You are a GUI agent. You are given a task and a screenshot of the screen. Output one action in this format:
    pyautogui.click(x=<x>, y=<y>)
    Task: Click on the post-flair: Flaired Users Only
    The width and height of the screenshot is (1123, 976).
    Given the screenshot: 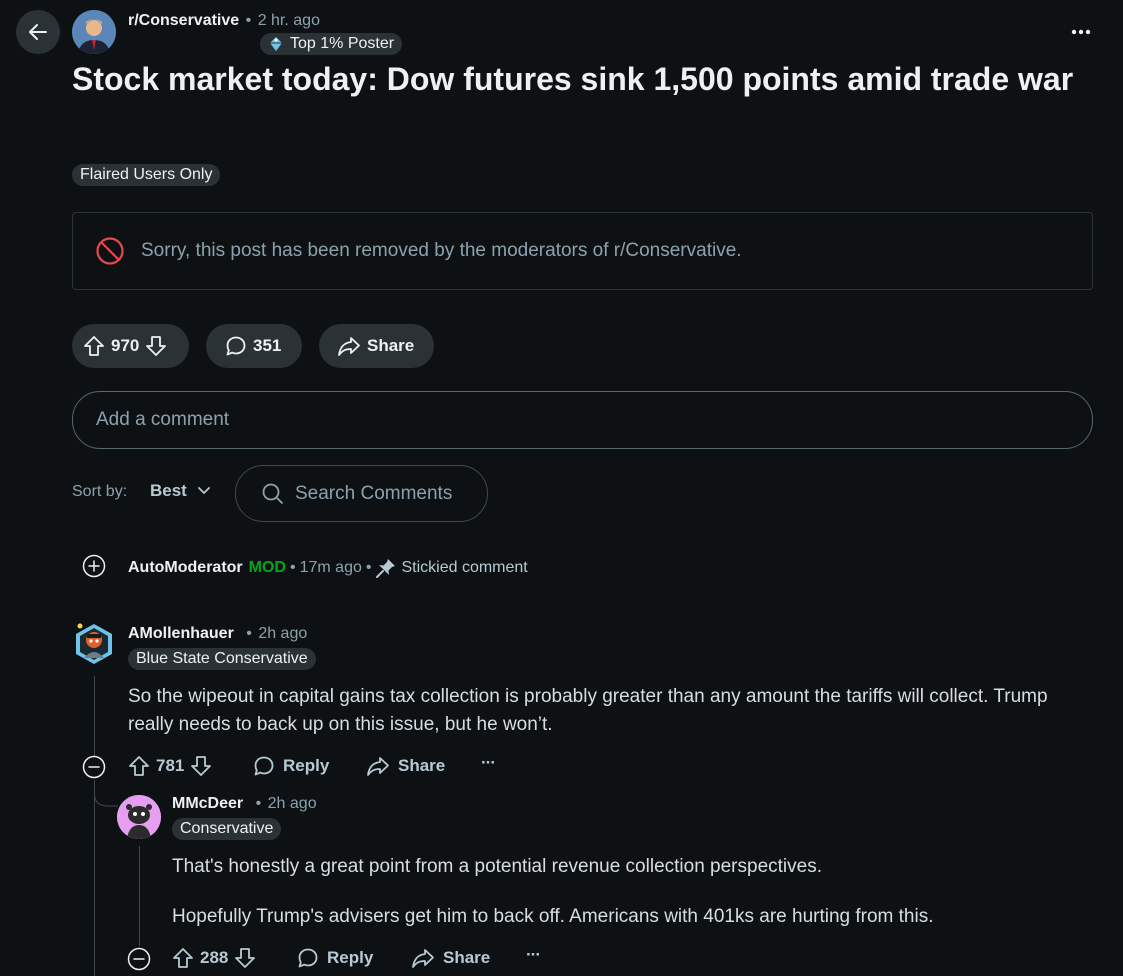 What is the action you would take?
    pyautogui.click(x=146, y=175)
    